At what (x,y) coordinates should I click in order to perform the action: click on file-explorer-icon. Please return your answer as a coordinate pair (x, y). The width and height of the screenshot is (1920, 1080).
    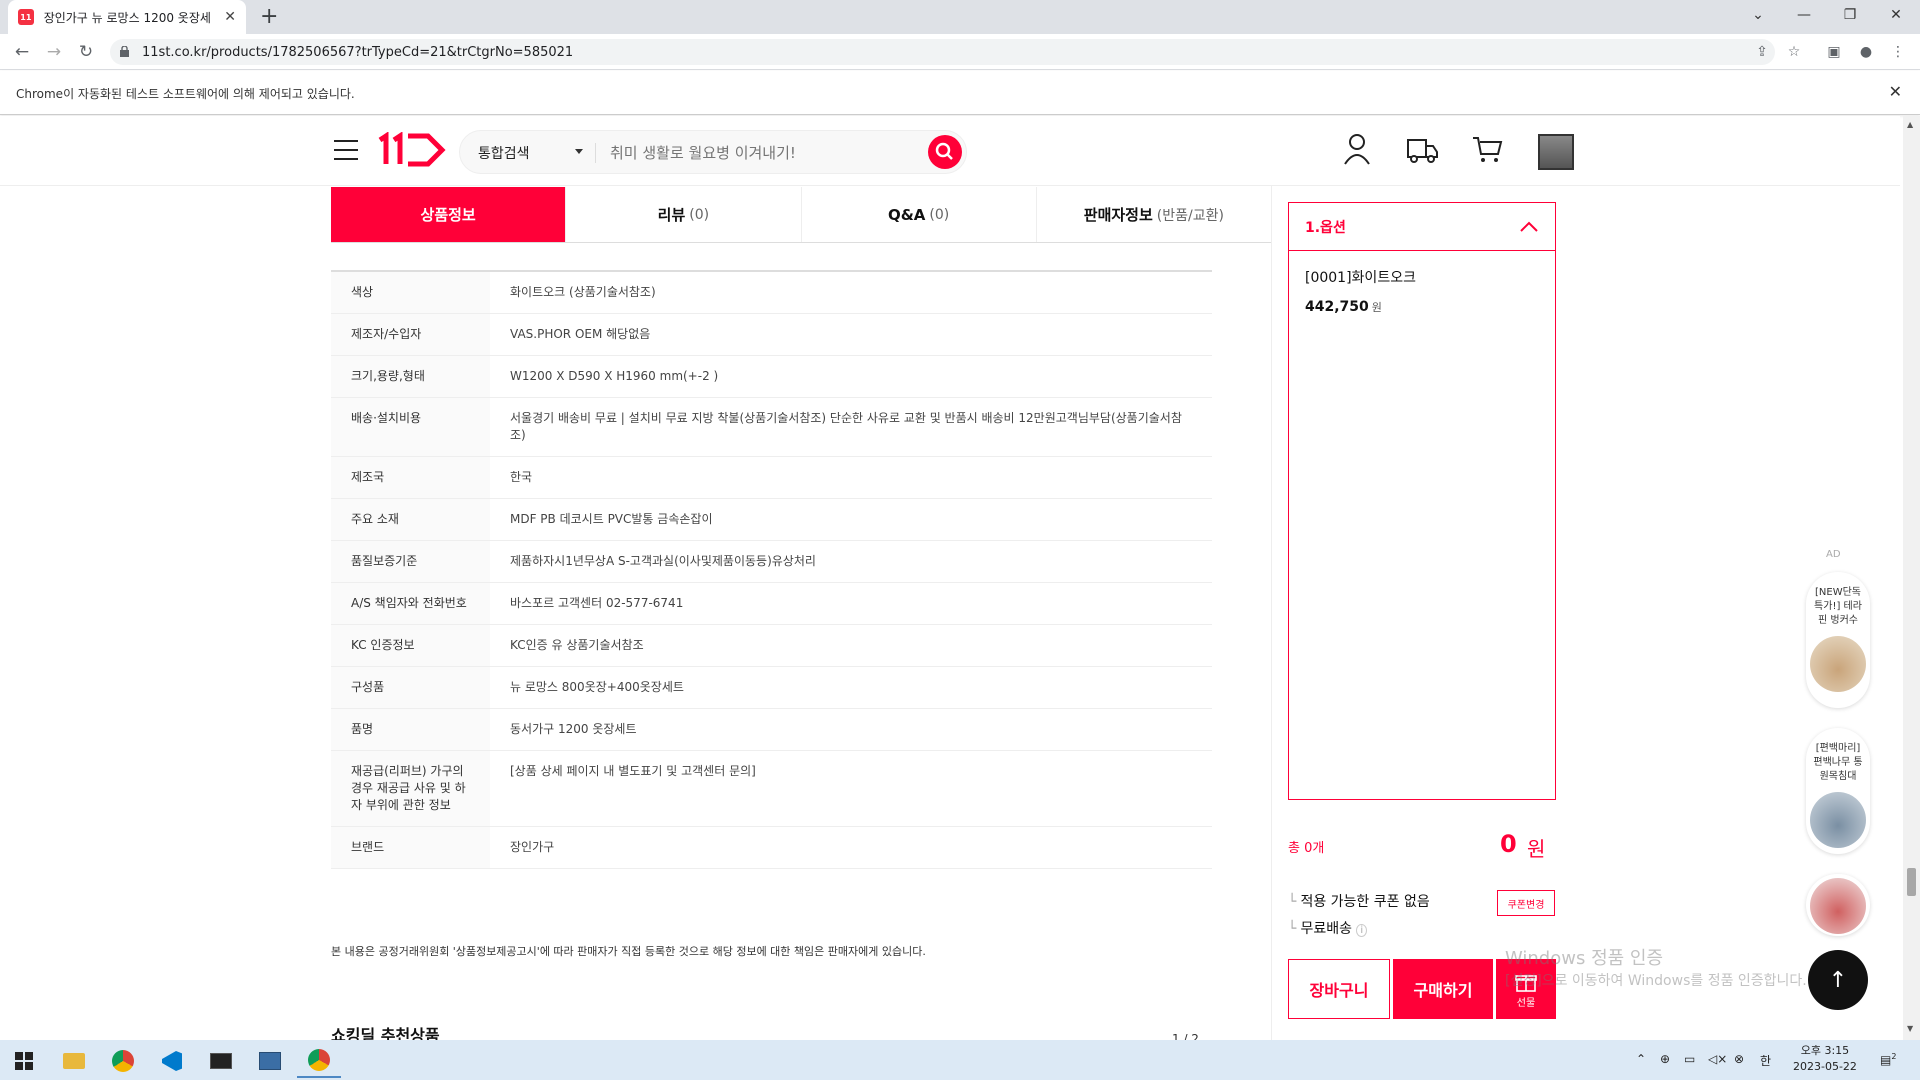
    Looking at the image, I should click on (74, 1061).